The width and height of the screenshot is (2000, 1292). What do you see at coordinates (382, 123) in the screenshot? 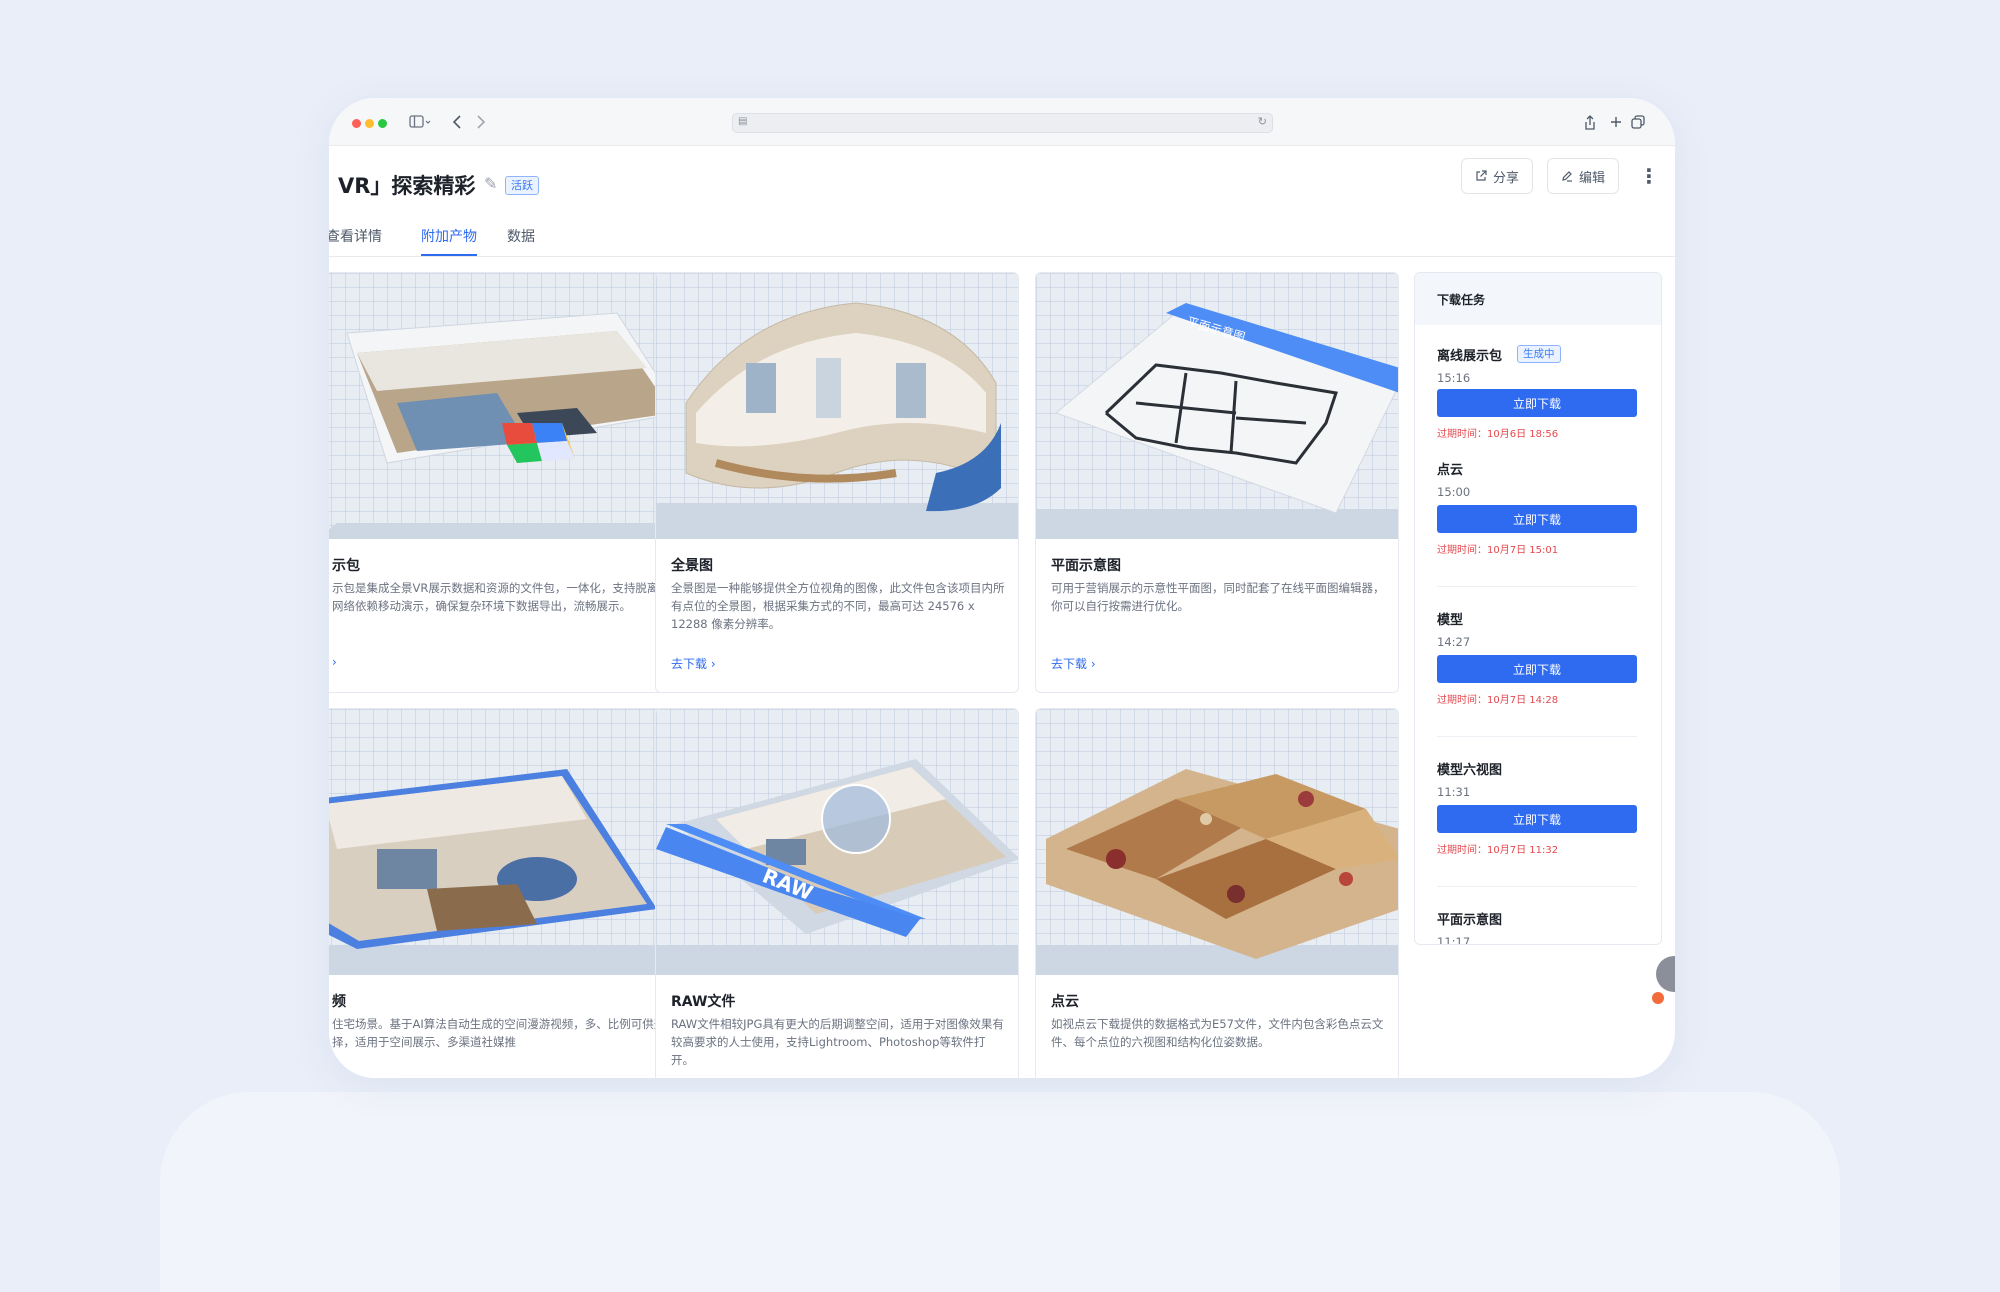
I see `maximize-window-button` at bounding box center [382, 123].